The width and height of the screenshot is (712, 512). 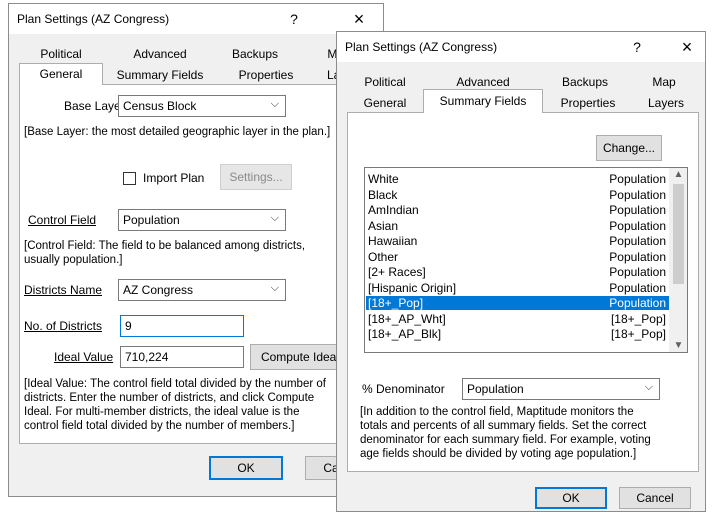 I want to click on field-name: White, so click(x=383, y=179).